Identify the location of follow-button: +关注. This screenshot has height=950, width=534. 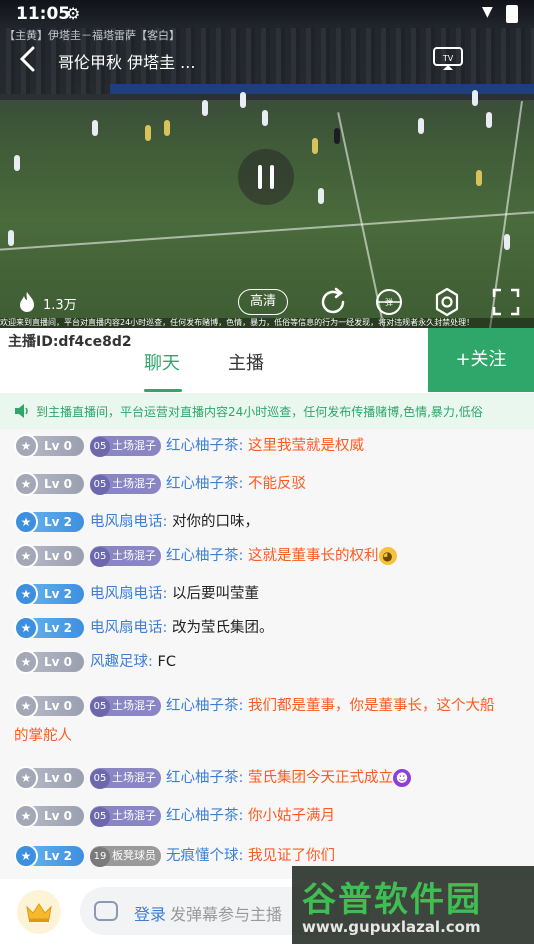
(481, 360).